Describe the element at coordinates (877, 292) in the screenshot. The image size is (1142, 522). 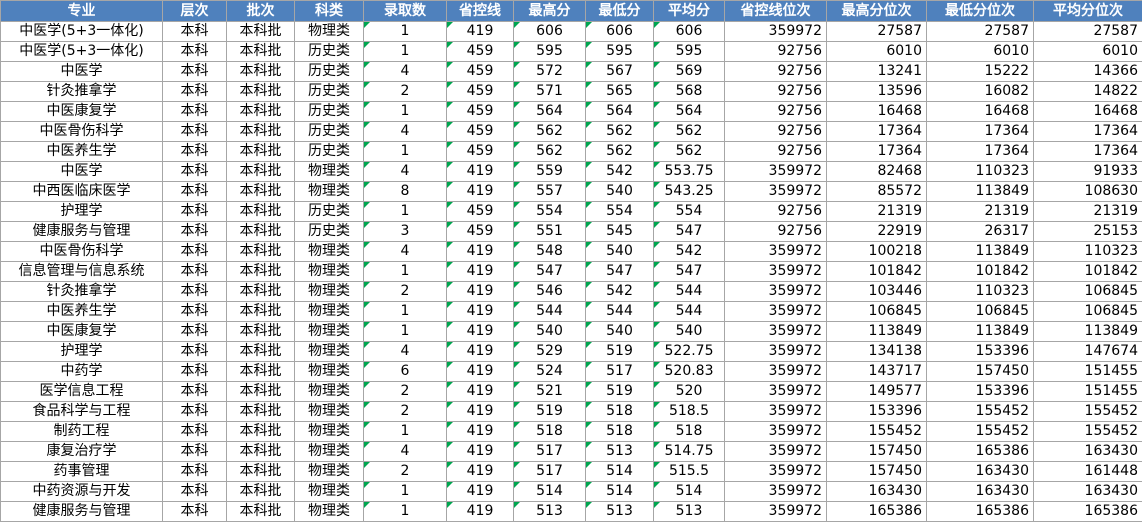
I see `cell-max-score-rank: 103446` at that location.